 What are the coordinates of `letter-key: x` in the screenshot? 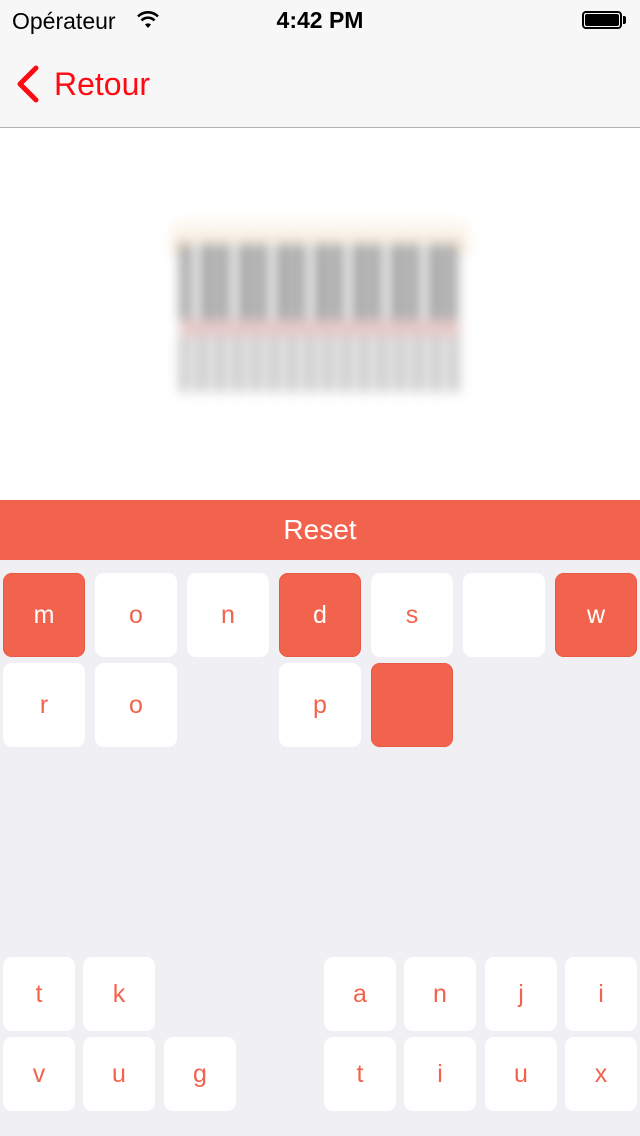 It's located at (601, 1074).